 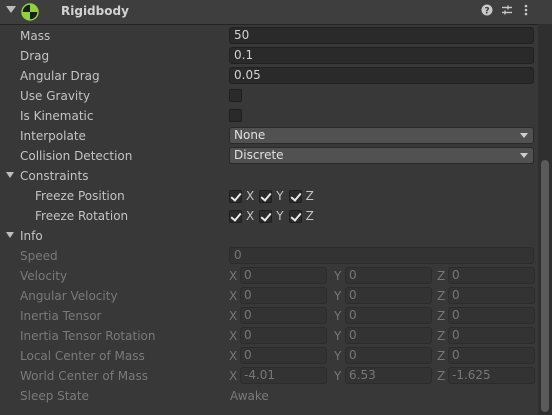 I want to click on inertia-tensor-rotation-label: Inertia Tensor Rotation, so click(x=88, y=336).